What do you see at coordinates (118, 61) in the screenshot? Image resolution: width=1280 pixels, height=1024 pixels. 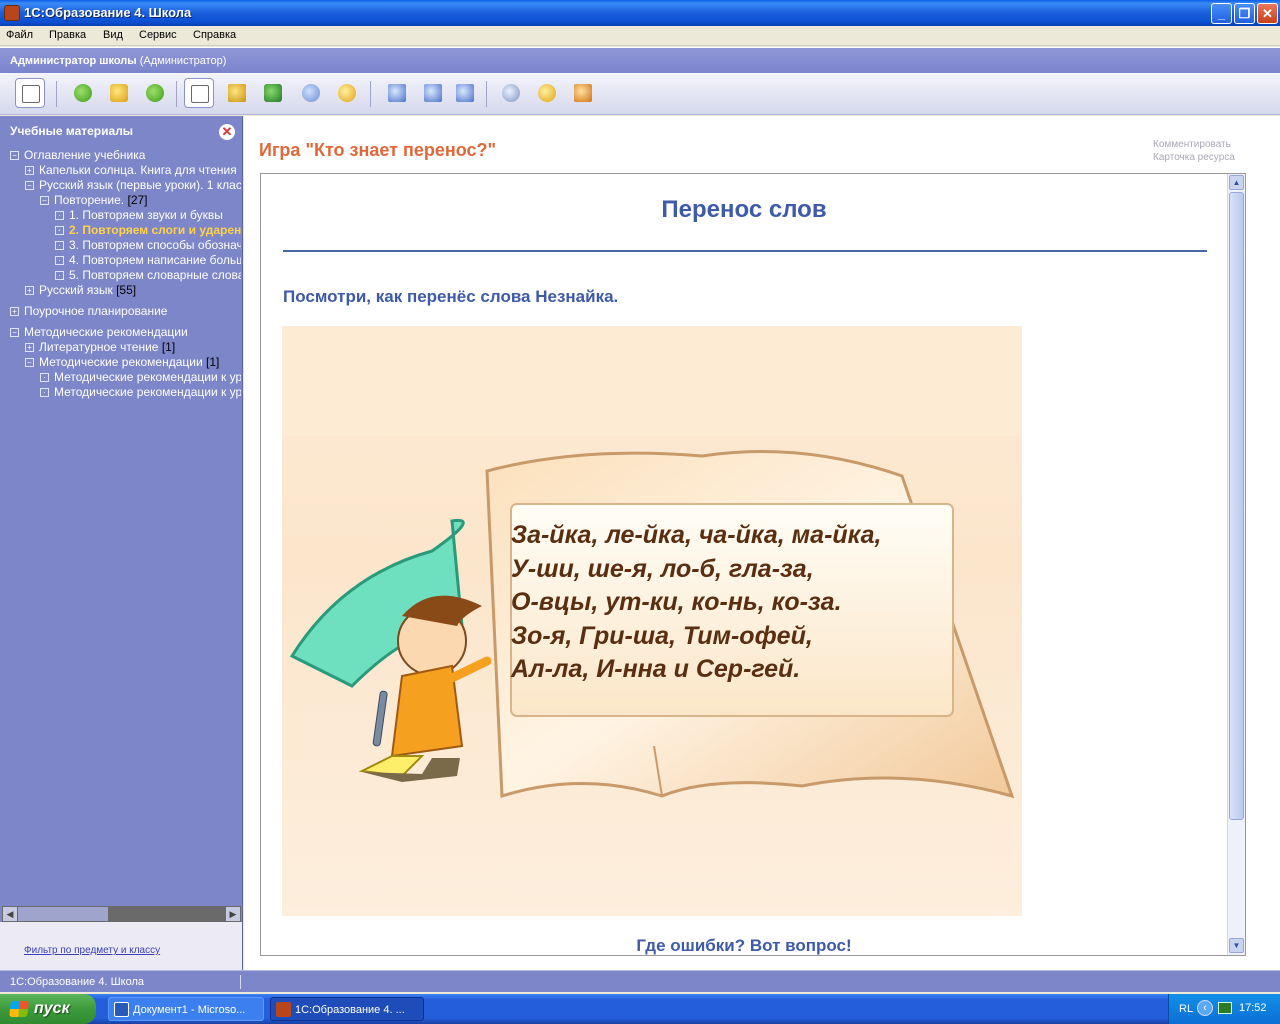 I see `user-info: Администратор школы (Администратор)` at bounding box center [118, 61].